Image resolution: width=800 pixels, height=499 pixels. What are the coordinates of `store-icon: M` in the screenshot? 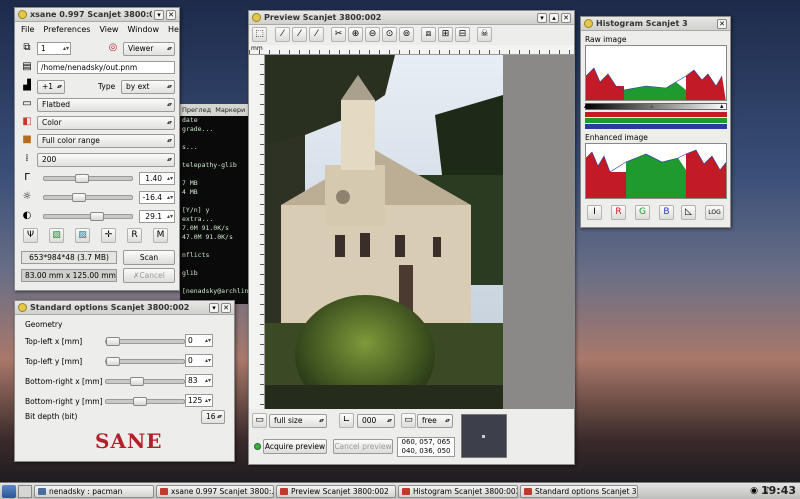 It's located at (160, 235).